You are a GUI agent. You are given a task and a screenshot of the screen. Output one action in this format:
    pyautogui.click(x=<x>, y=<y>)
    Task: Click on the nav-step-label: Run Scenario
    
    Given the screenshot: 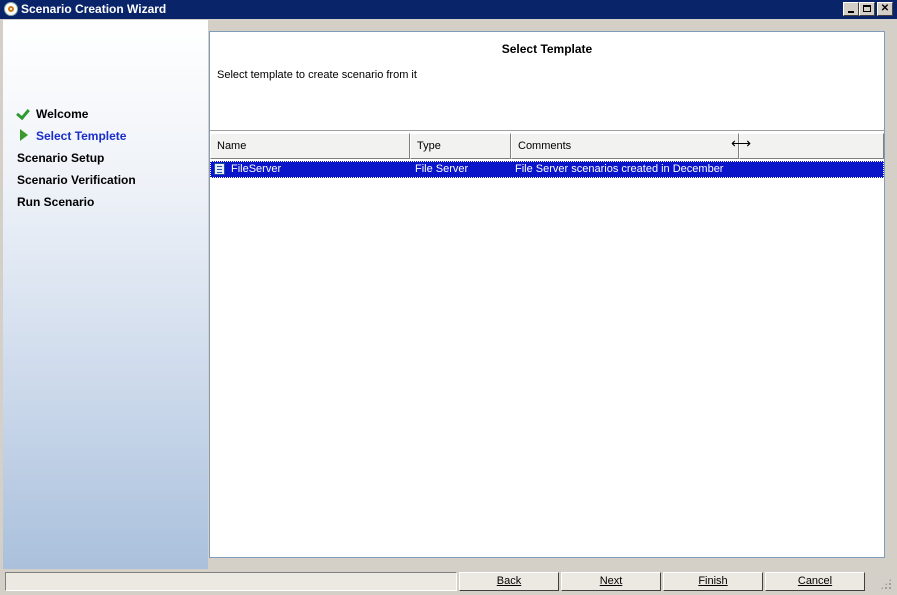 What is the action you would take?
    pyautogui.click(x=56, y=202)
    